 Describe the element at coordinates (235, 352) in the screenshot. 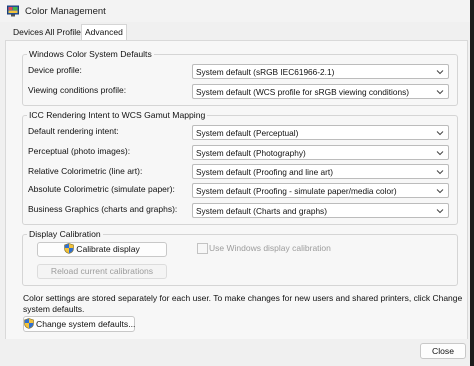

I see `dialog-footer` at that location.